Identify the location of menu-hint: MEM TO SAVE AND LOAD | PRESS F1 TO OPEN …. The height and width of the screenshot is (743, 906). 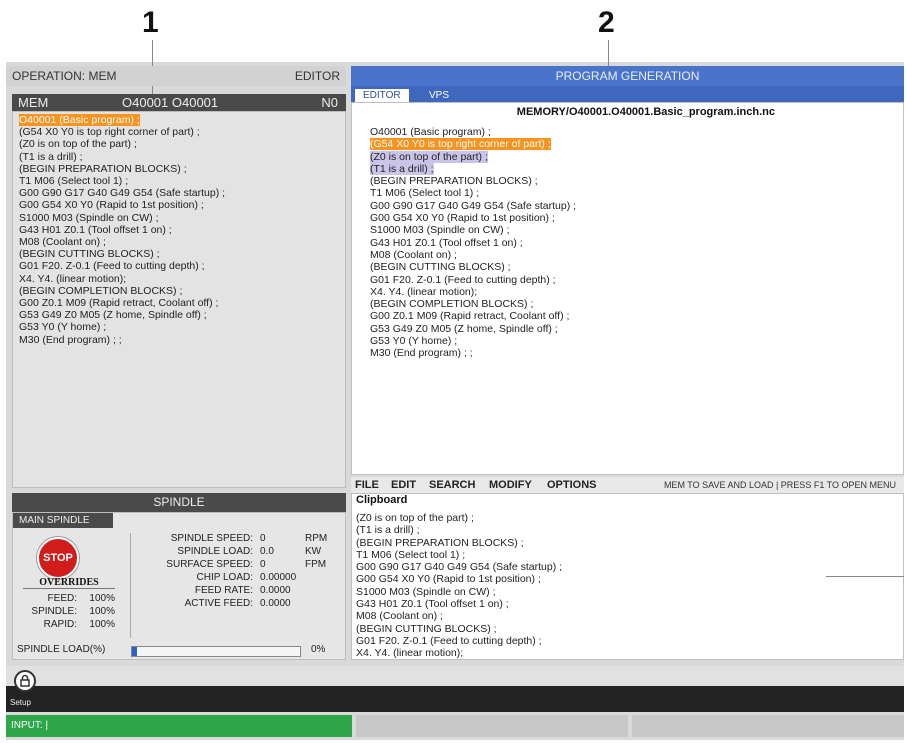
(779, 485).